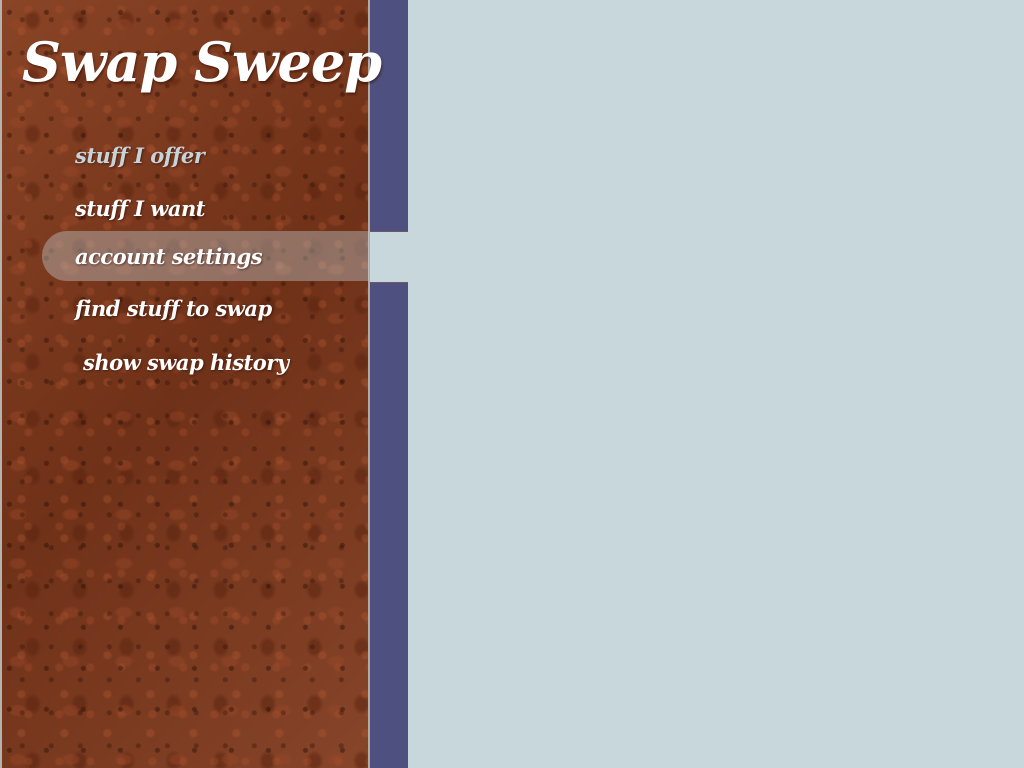 The width and height of the screenshot is (1024, 768). Describe the element at coordinates (205, 308) in the screenshot. I see `nav-item-find-stuff-to-swap: find stuff to swap` at that location.